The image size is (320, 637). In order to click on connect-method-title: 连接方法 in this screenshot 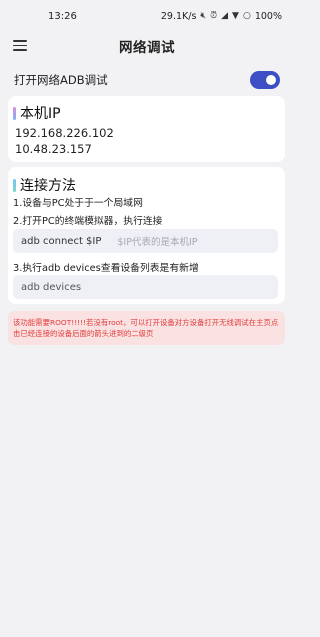, I will do `click(48, 186)`.